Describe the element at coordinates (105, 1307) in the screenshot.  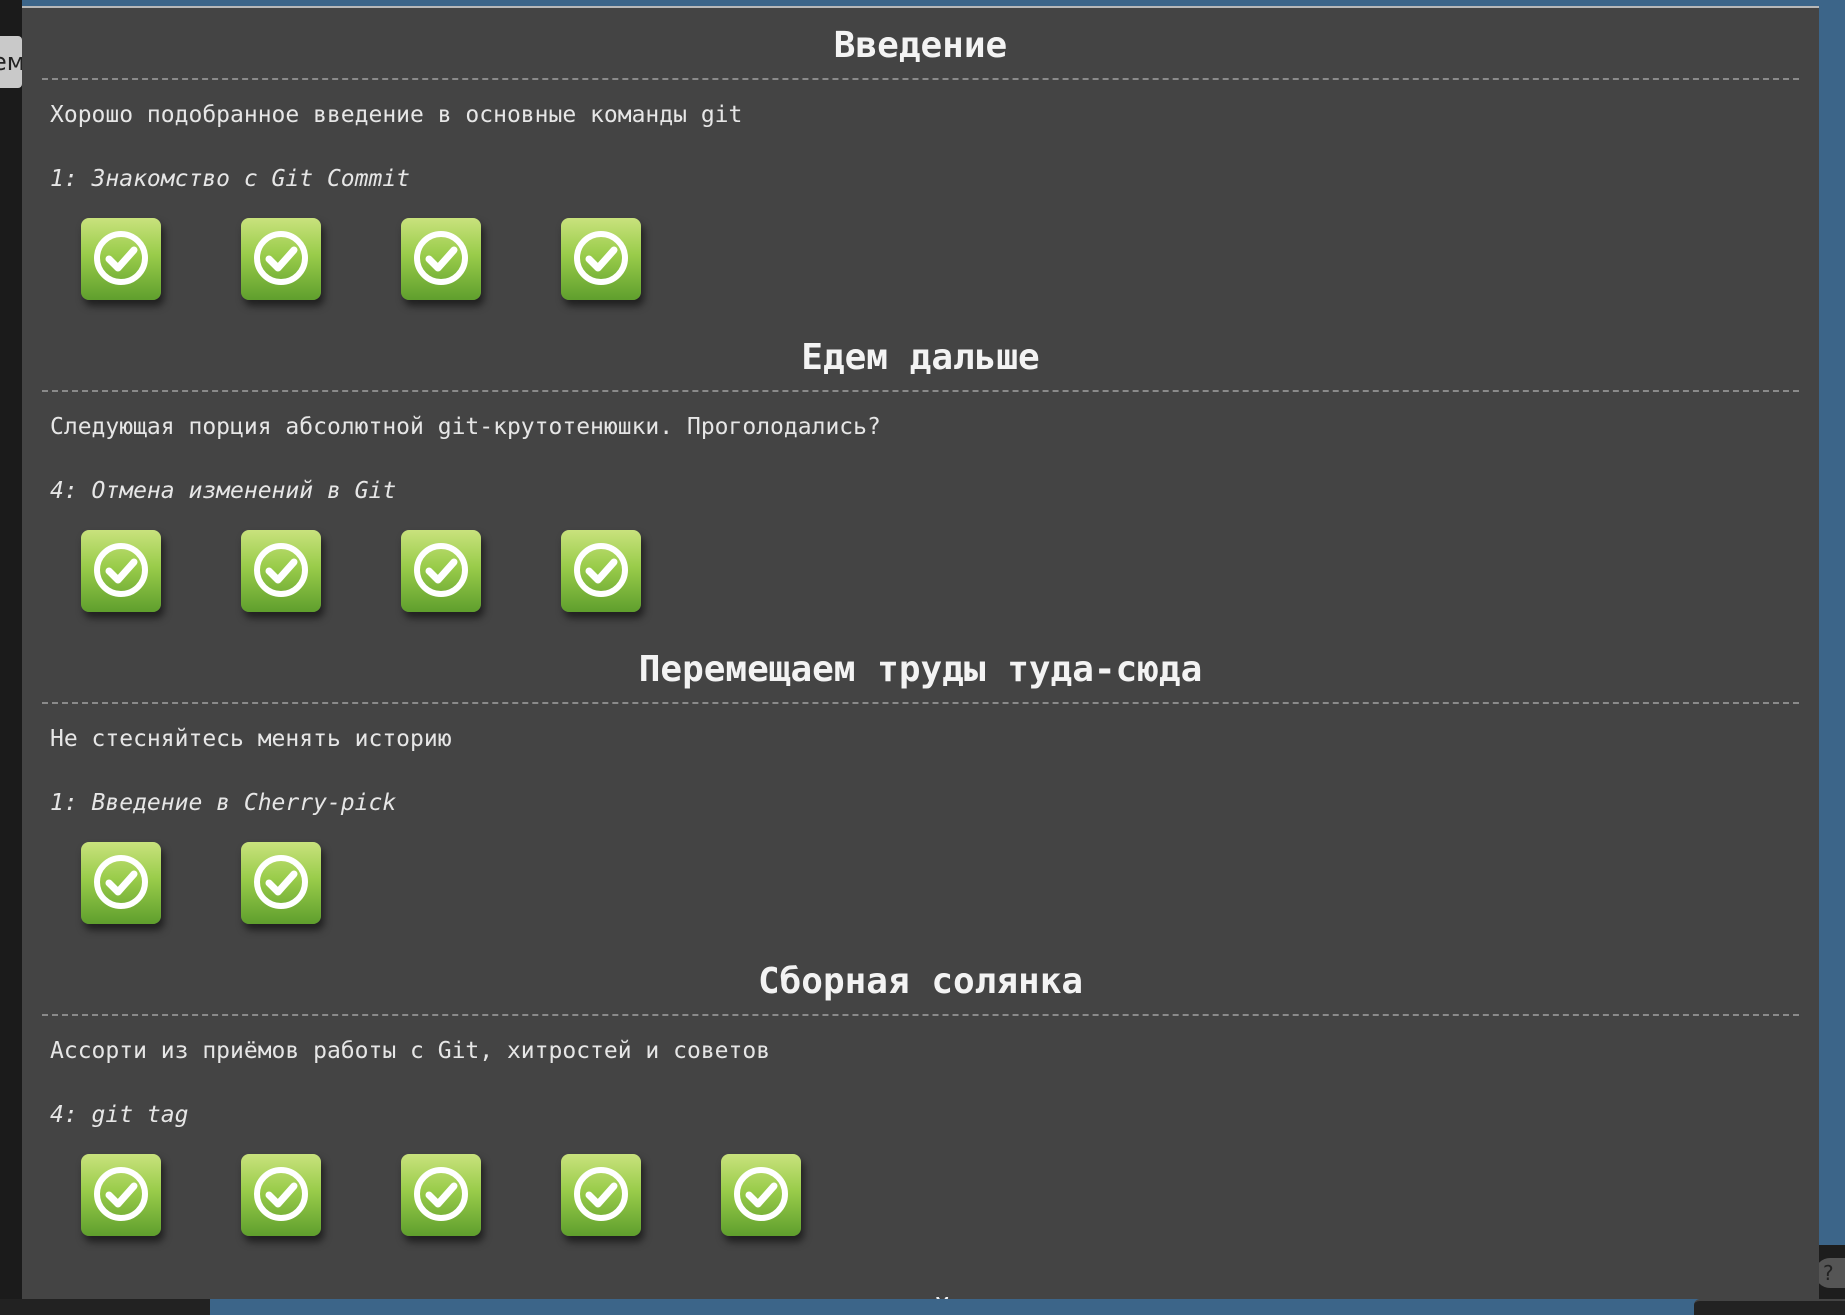
I see `bottom-bar-left` at that location.